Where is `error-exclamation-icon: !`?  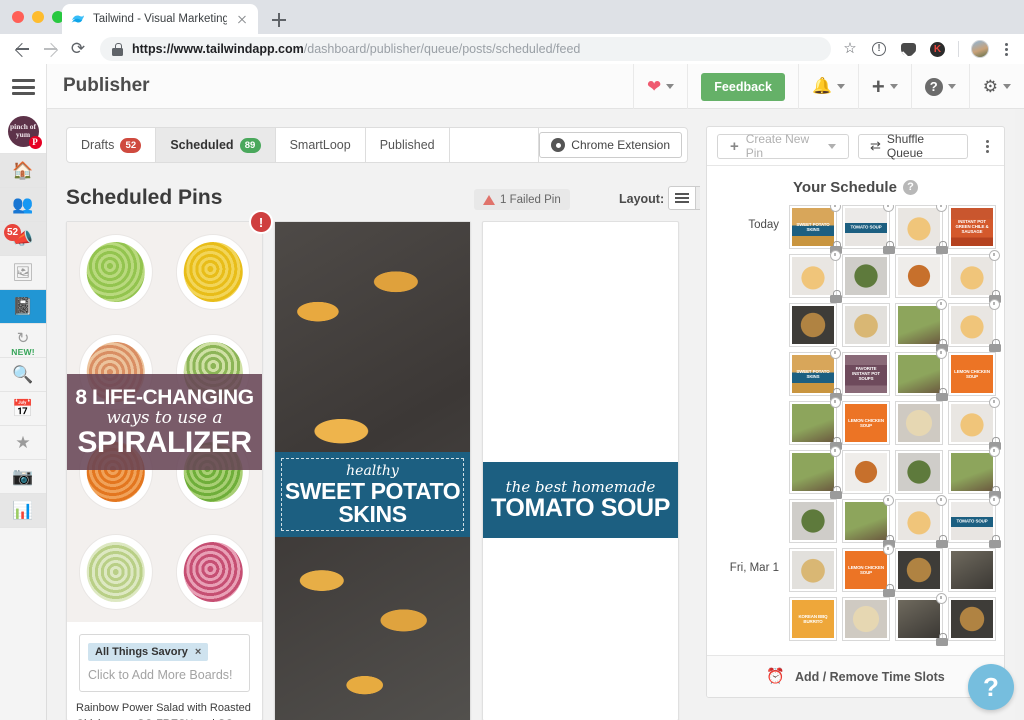
error-exclamation-icon: ! is located at coordinates (261, 222).